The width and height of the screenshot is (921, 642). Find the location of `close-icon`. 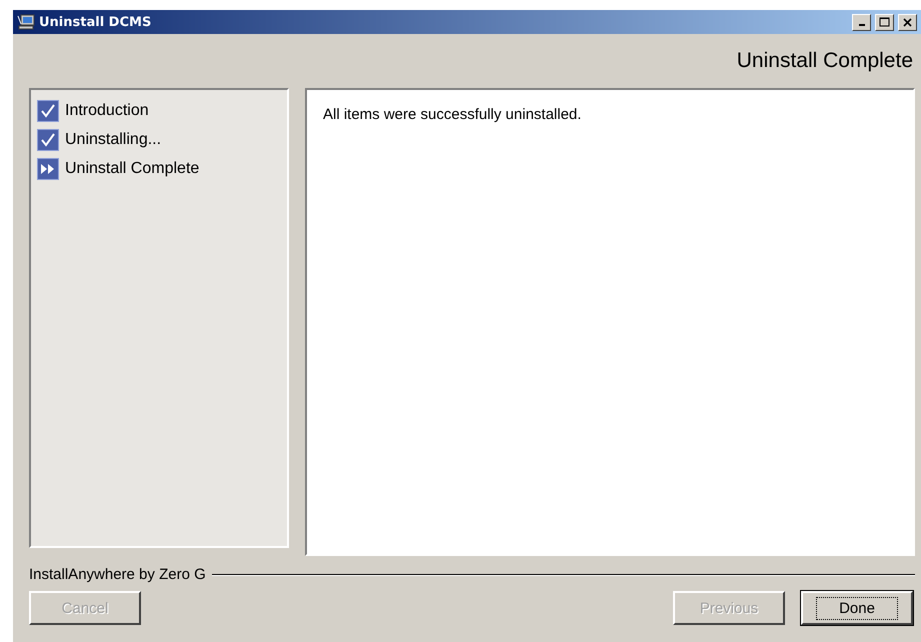

close-icon is located at coordinates (907, 22).